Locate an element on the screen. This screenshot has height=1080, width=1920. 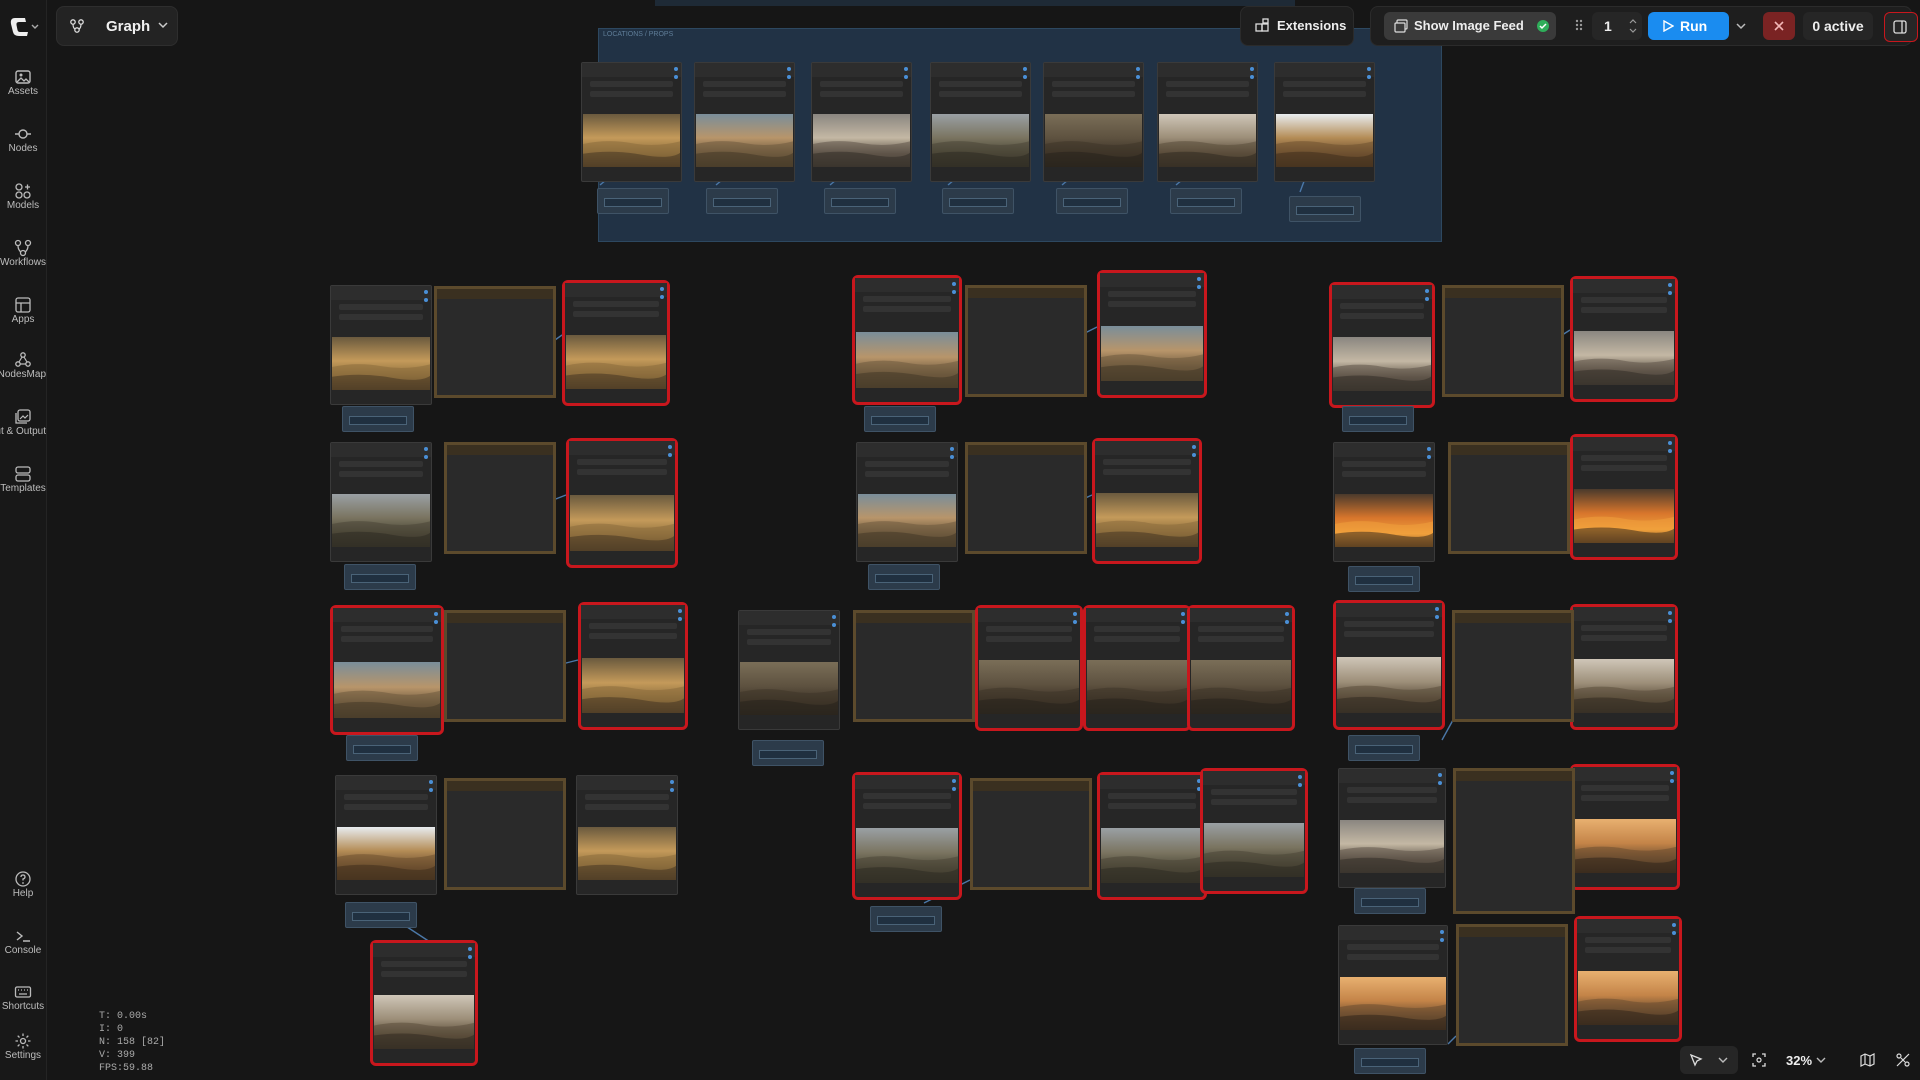
sidebar-item-nodes: Nodes is located at coordinates (23, 145).